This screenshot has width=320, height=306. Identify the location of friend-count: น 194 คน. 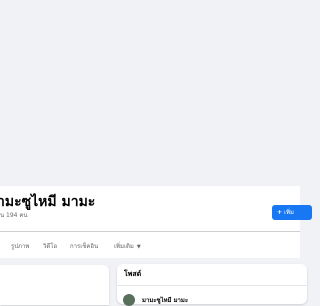
(13, 215).